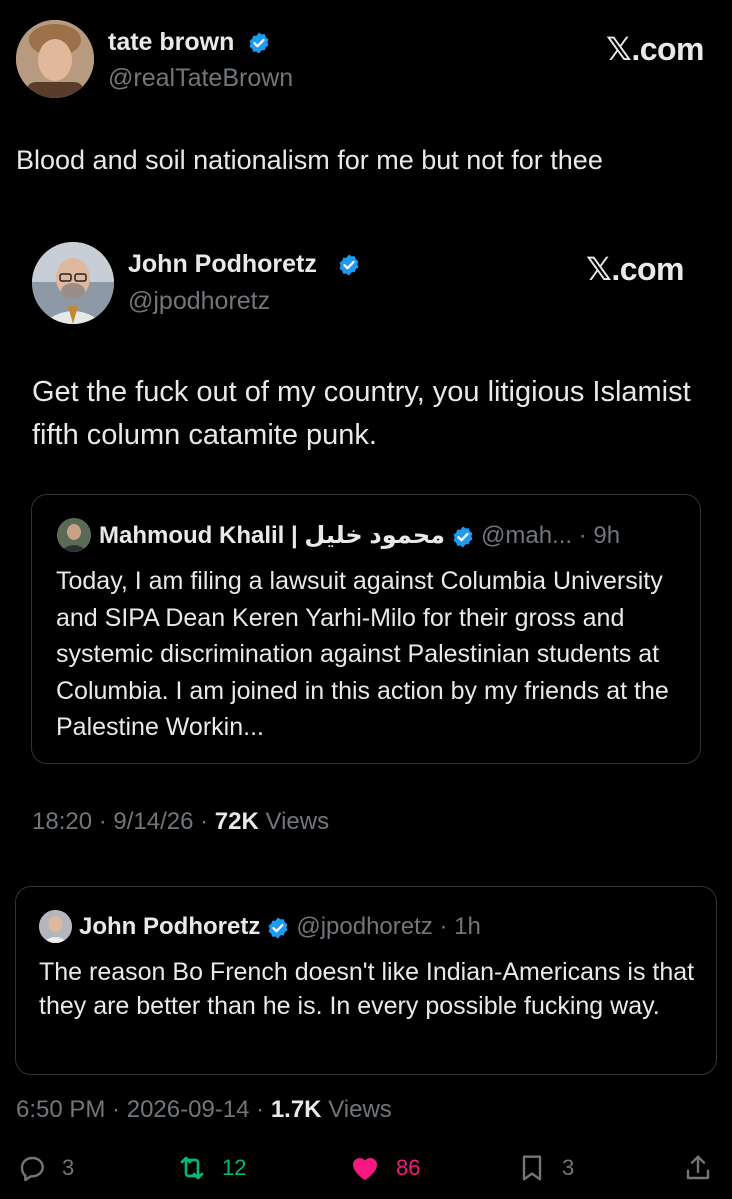 Image resolution: width=732 pixels, height=1199 pixels. Describe the element at coordinates (222, 264) in the screenshot. I see `author-name: John Podhoretz` at that location.